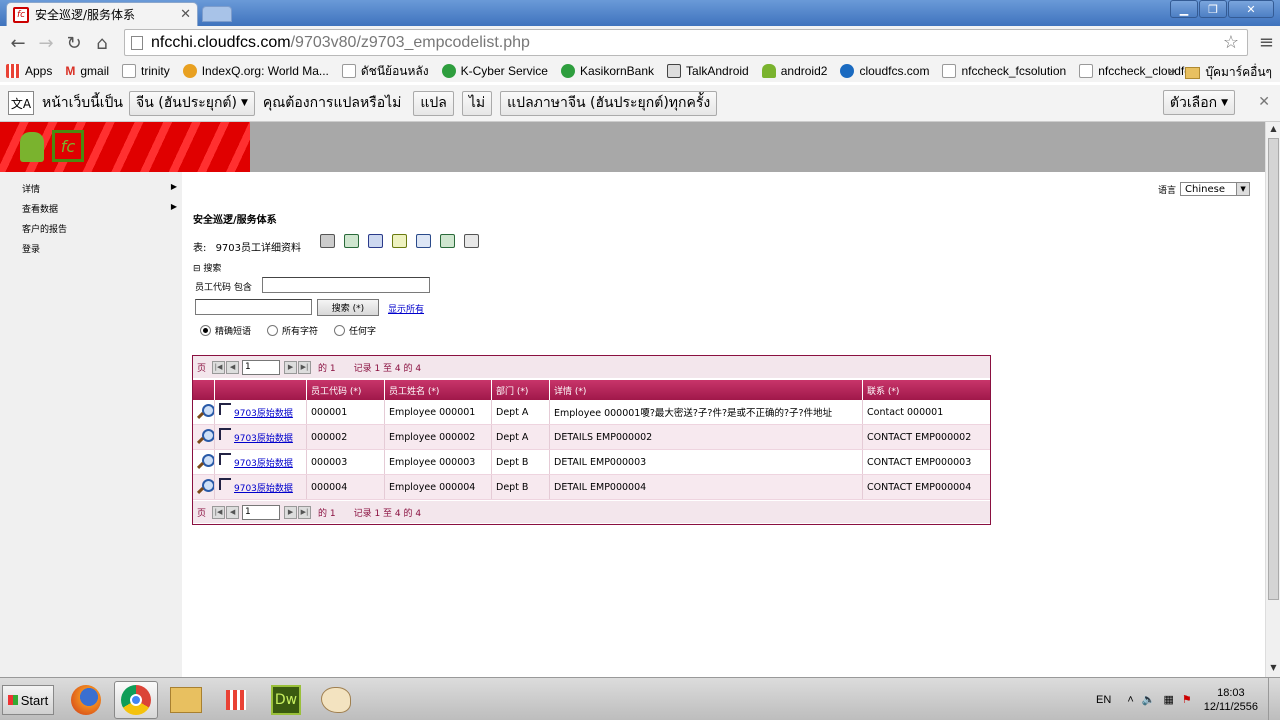  What do you see at coordinates (351, 241) in the screenshot?
I see `excel-export-icon` at bounding box center [351, 241].